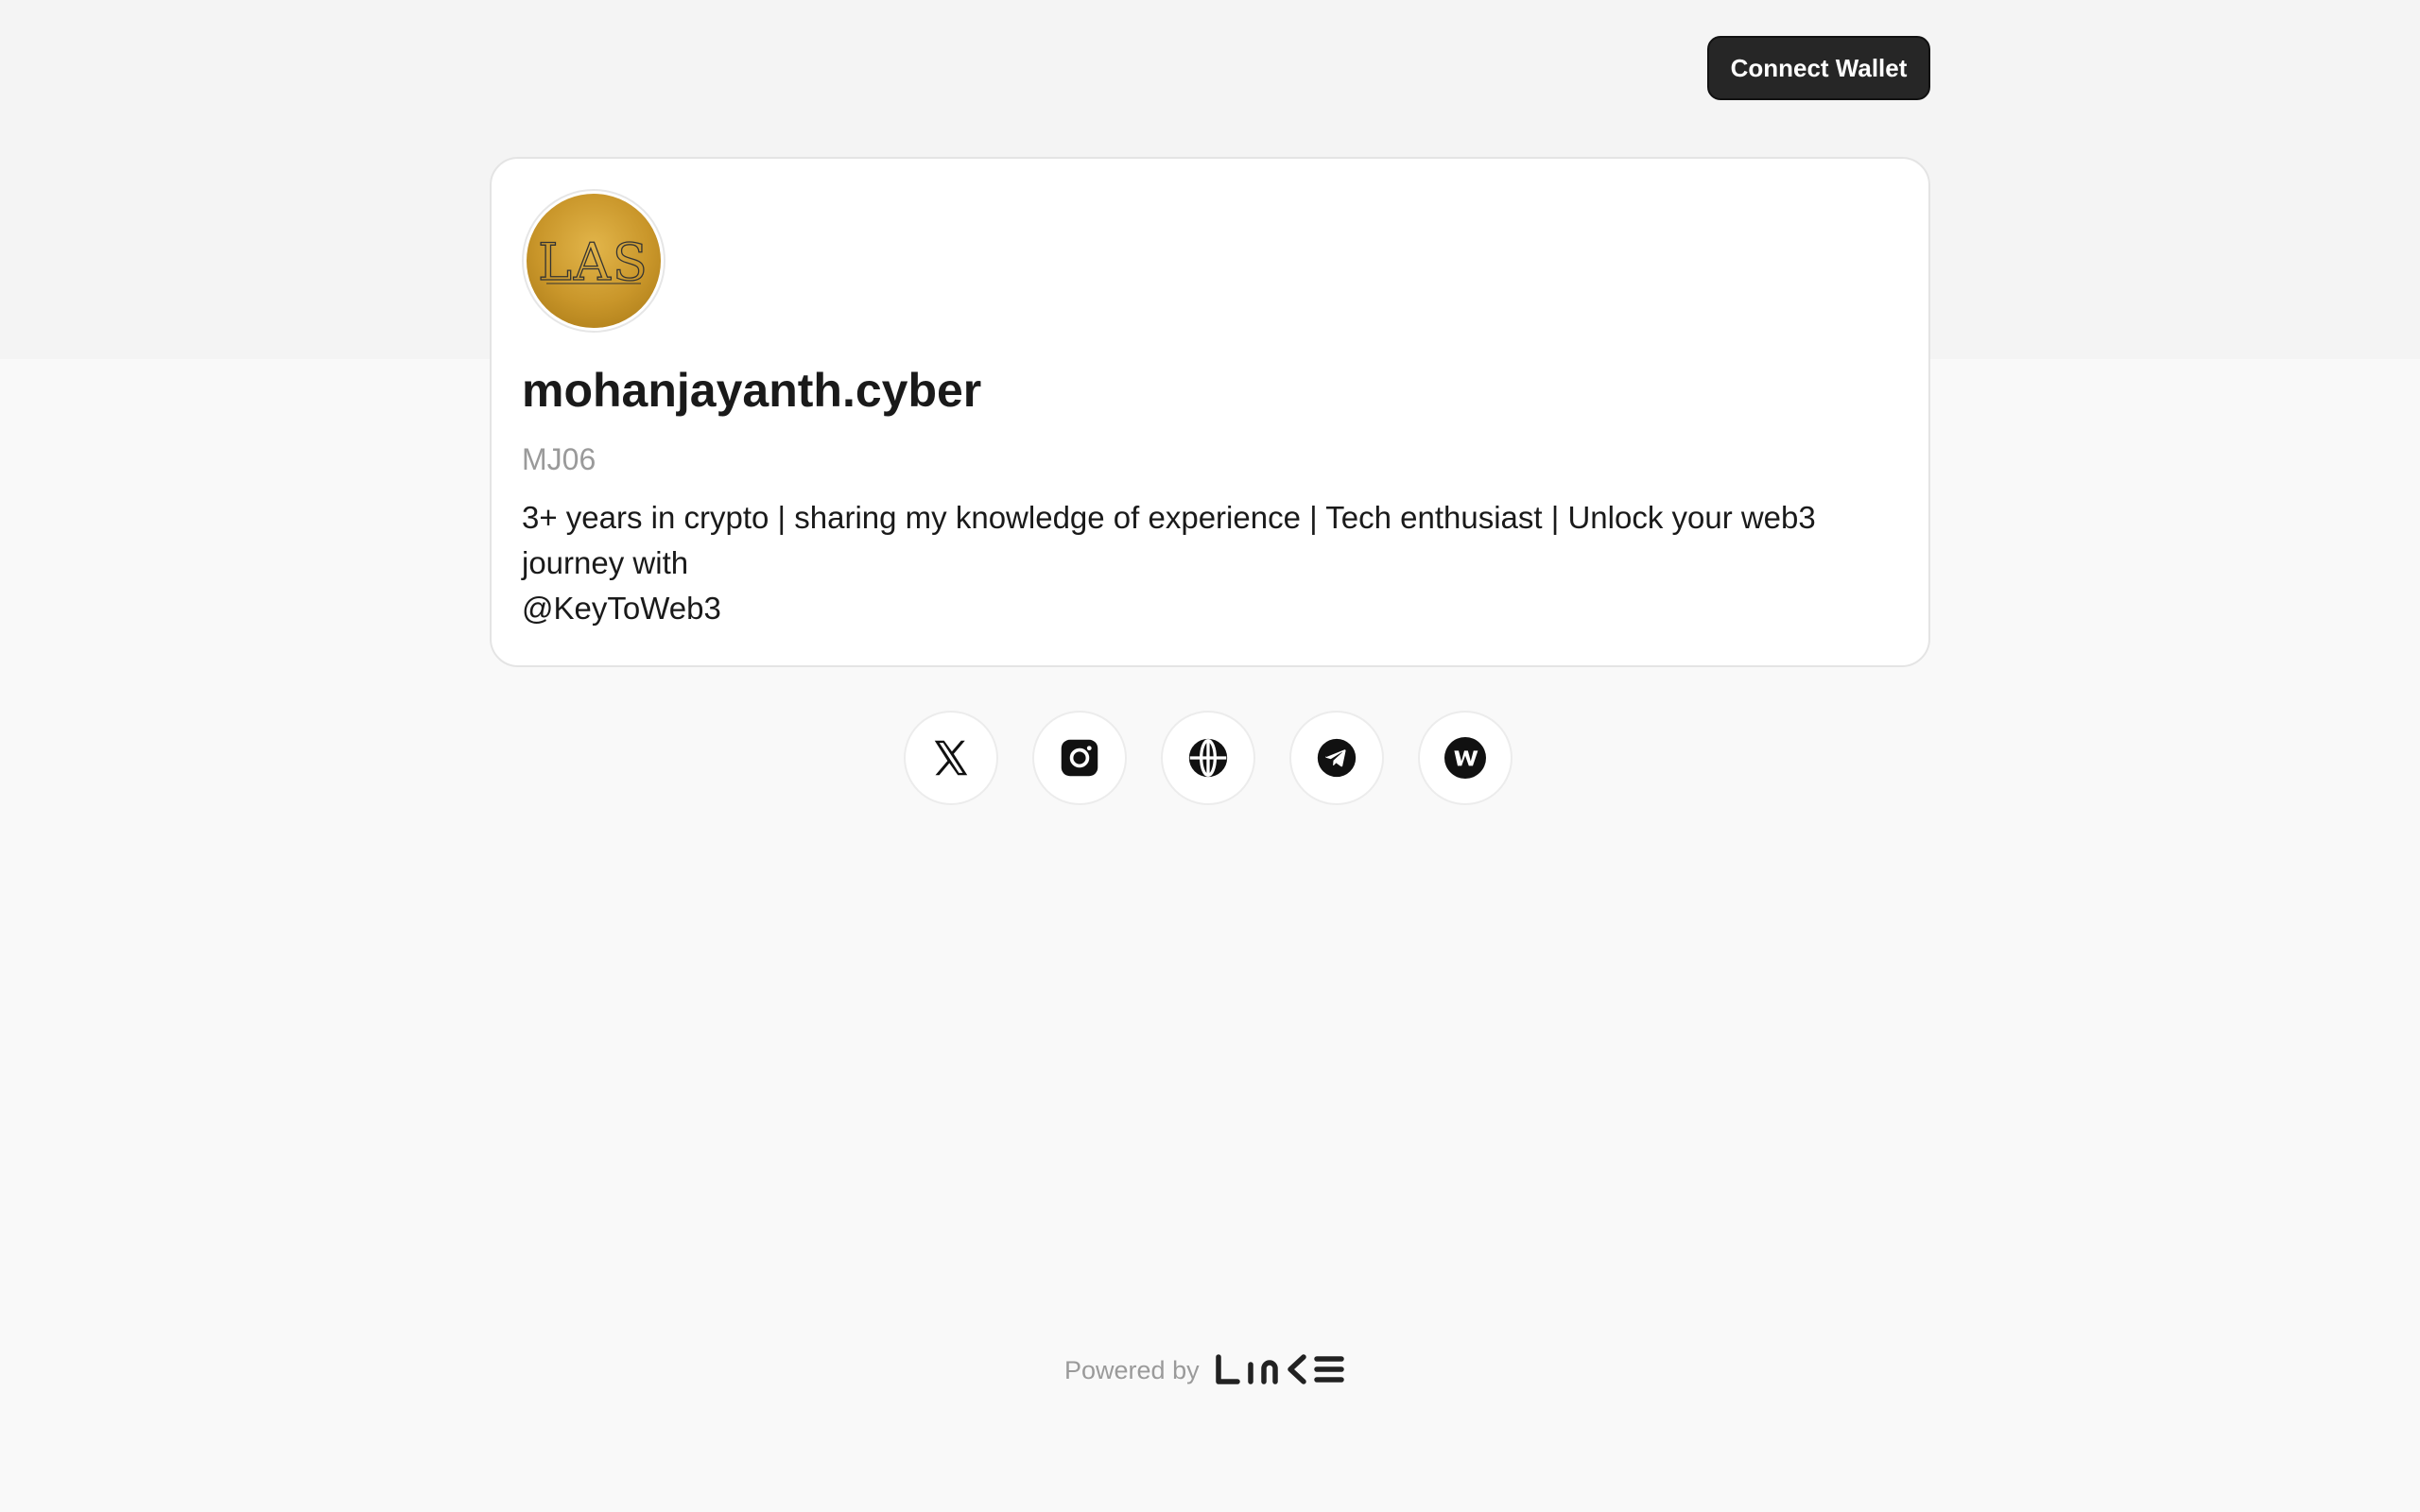  I want to click on website-link-button, so click(1208, 758).